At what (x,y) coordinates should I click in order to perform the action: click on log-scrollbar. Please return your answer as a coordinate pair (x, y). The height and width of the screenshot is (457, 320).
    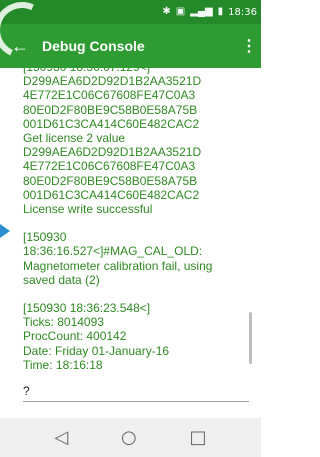
    Looking at the image, I should click on (250, 338).